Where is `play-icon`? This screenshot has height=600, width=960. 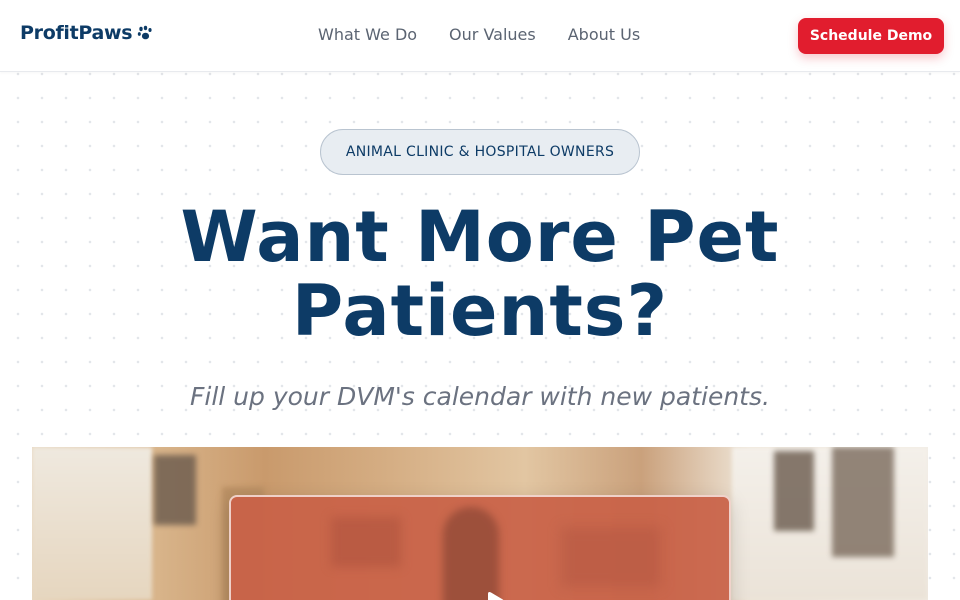
play-icon is located at coordinates (497, 595).